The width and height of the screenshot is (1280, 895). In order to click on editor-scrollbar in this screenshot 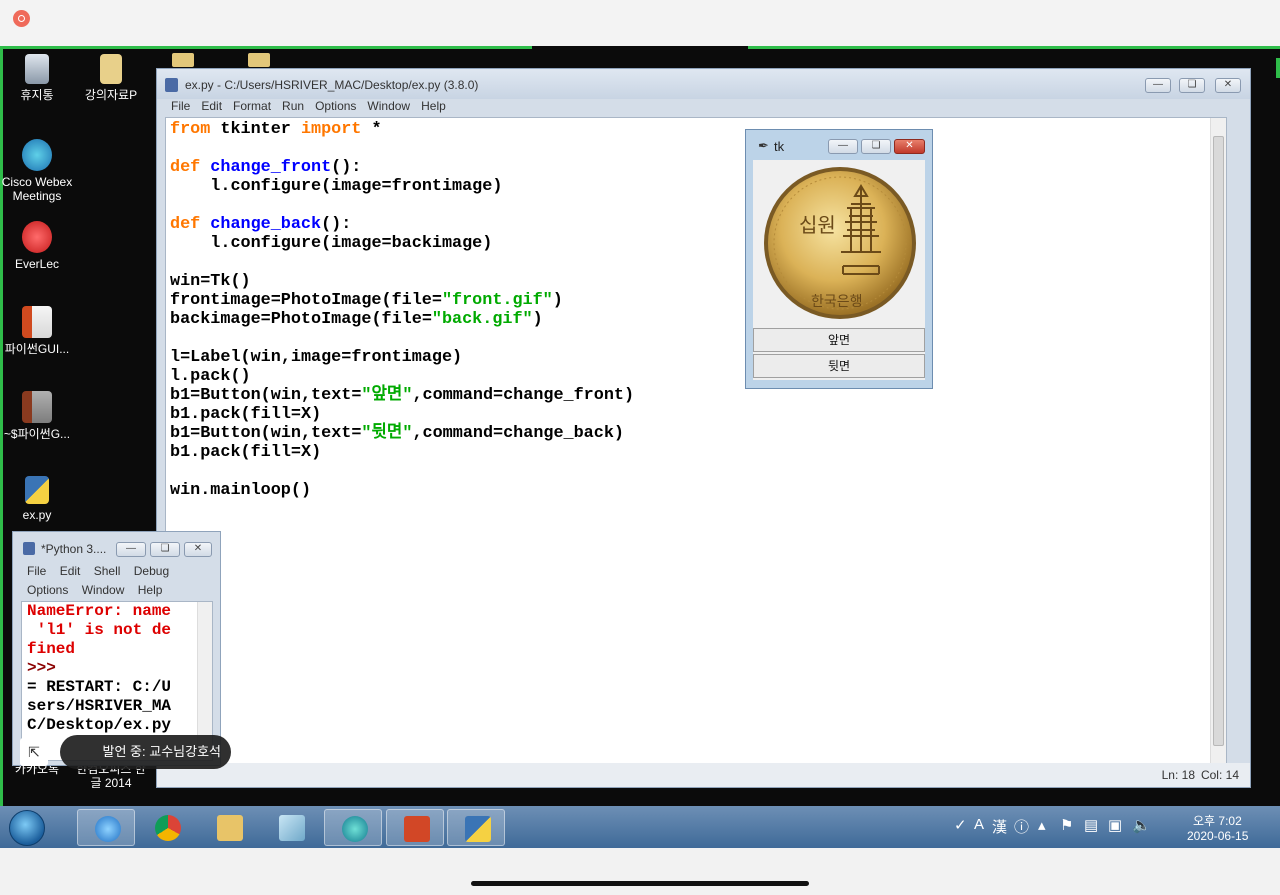, I will do `click(1218, 441)`.